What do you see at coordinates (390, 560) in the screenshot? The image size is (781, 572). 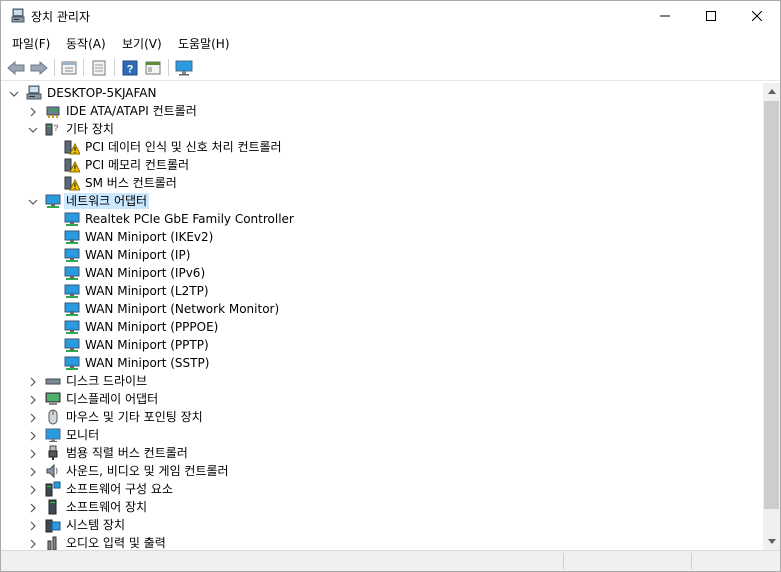 I see `status-bar` at bounding box center [390, 560].